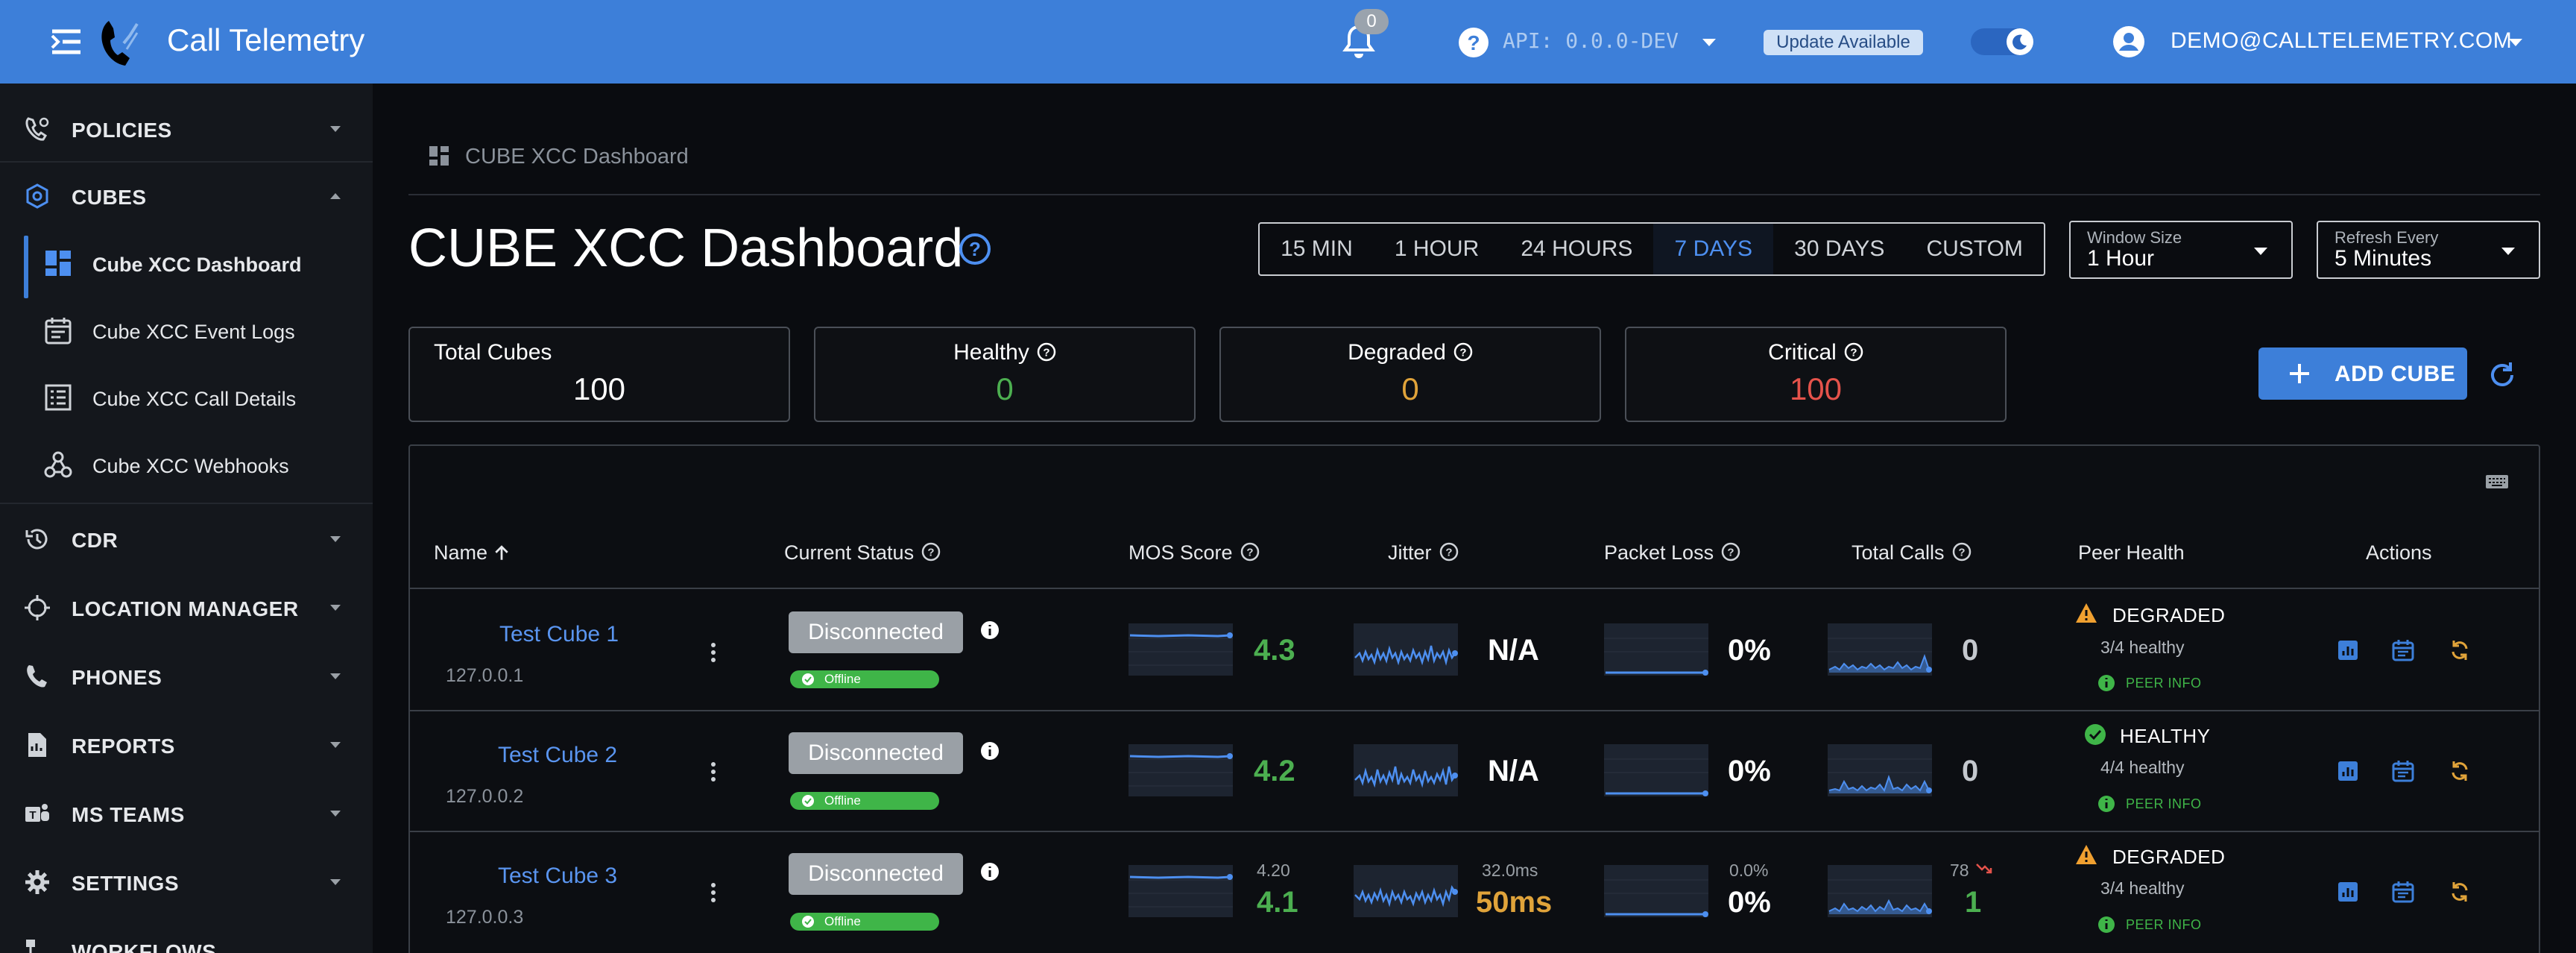  What do you see at coordinates (37, 882) in the screenshot?
I see `gear-icon` at bounding box center [37, 882].